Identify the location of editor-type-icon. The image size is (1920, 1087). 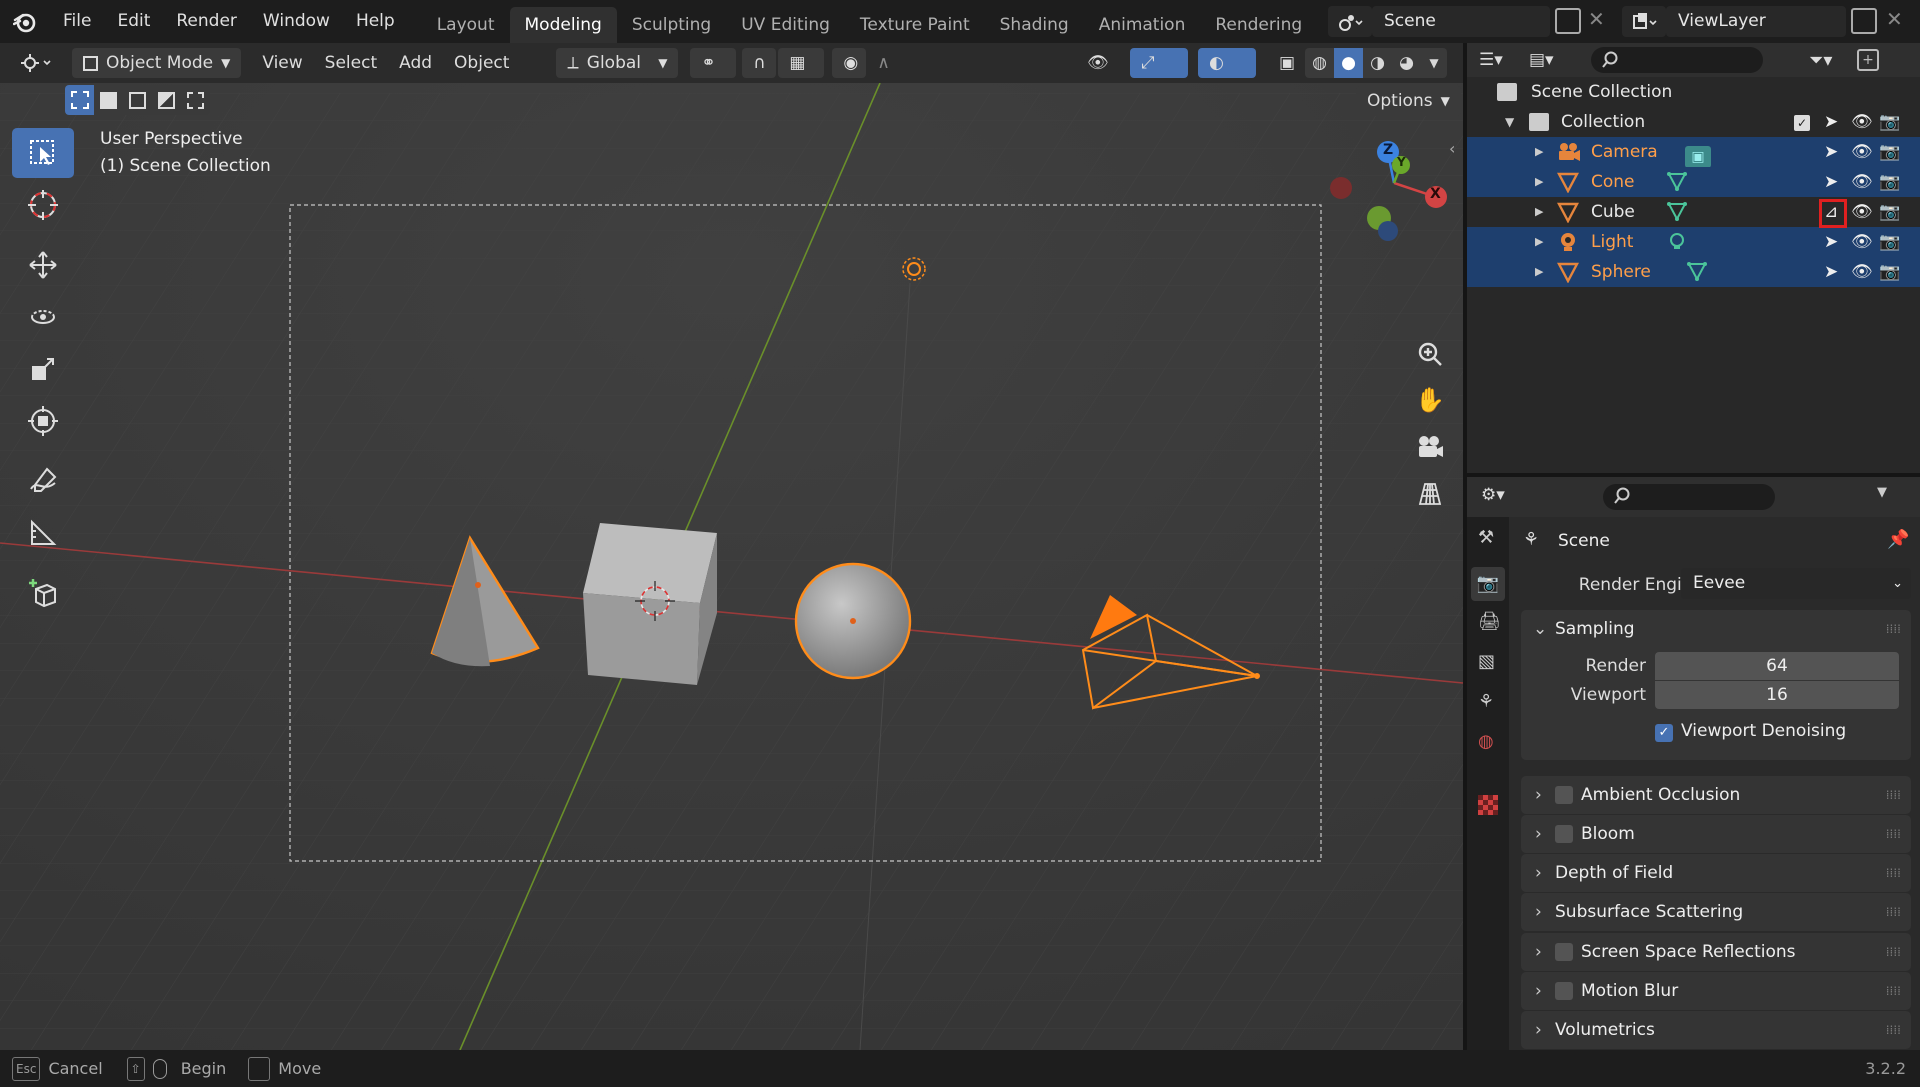
(36, 63).